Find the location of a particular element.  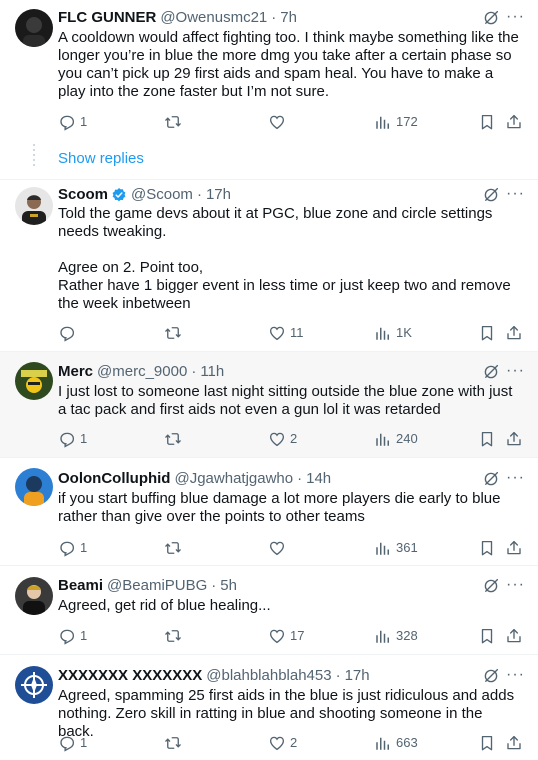

views-button: 361 is located at coordinates (396, 548).